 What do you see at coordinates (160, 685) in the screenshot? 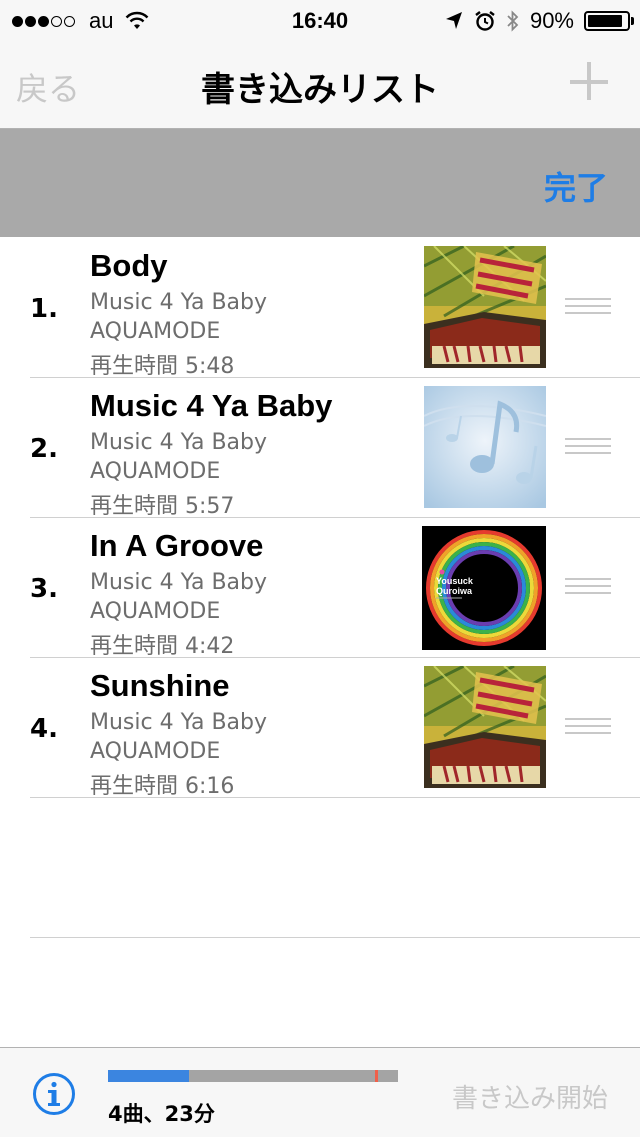
I see `track-title: Sunshine` at bounding box center [160, 685].